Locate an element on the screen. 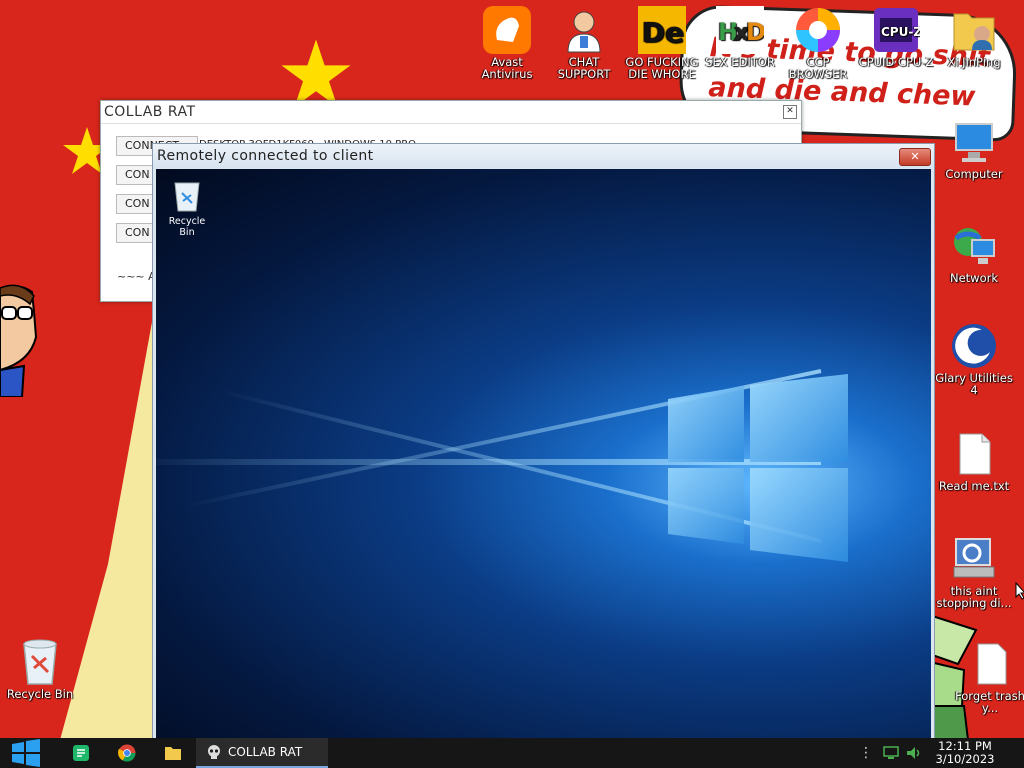 This screenshot has height=768, width=1024. desktop-icon-readme: Read me.txt is located at coordinates (974, 461).